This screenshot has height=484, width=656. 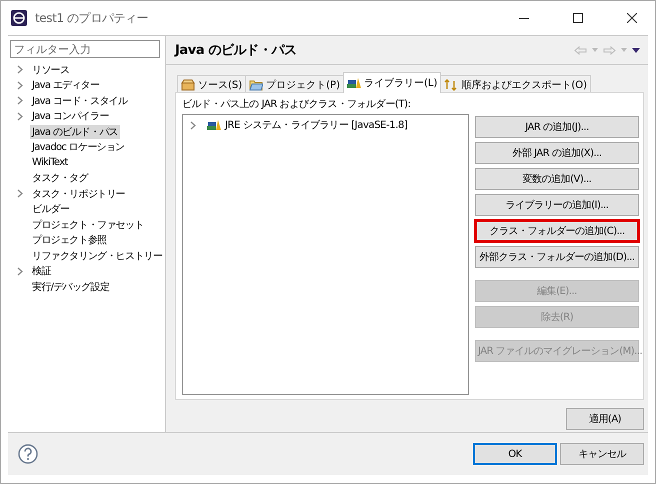 What do you see at coordinates (392, 82) in the screenshot?
I see `tab: ライブラリー(L)` at bounding box center [392, 82].